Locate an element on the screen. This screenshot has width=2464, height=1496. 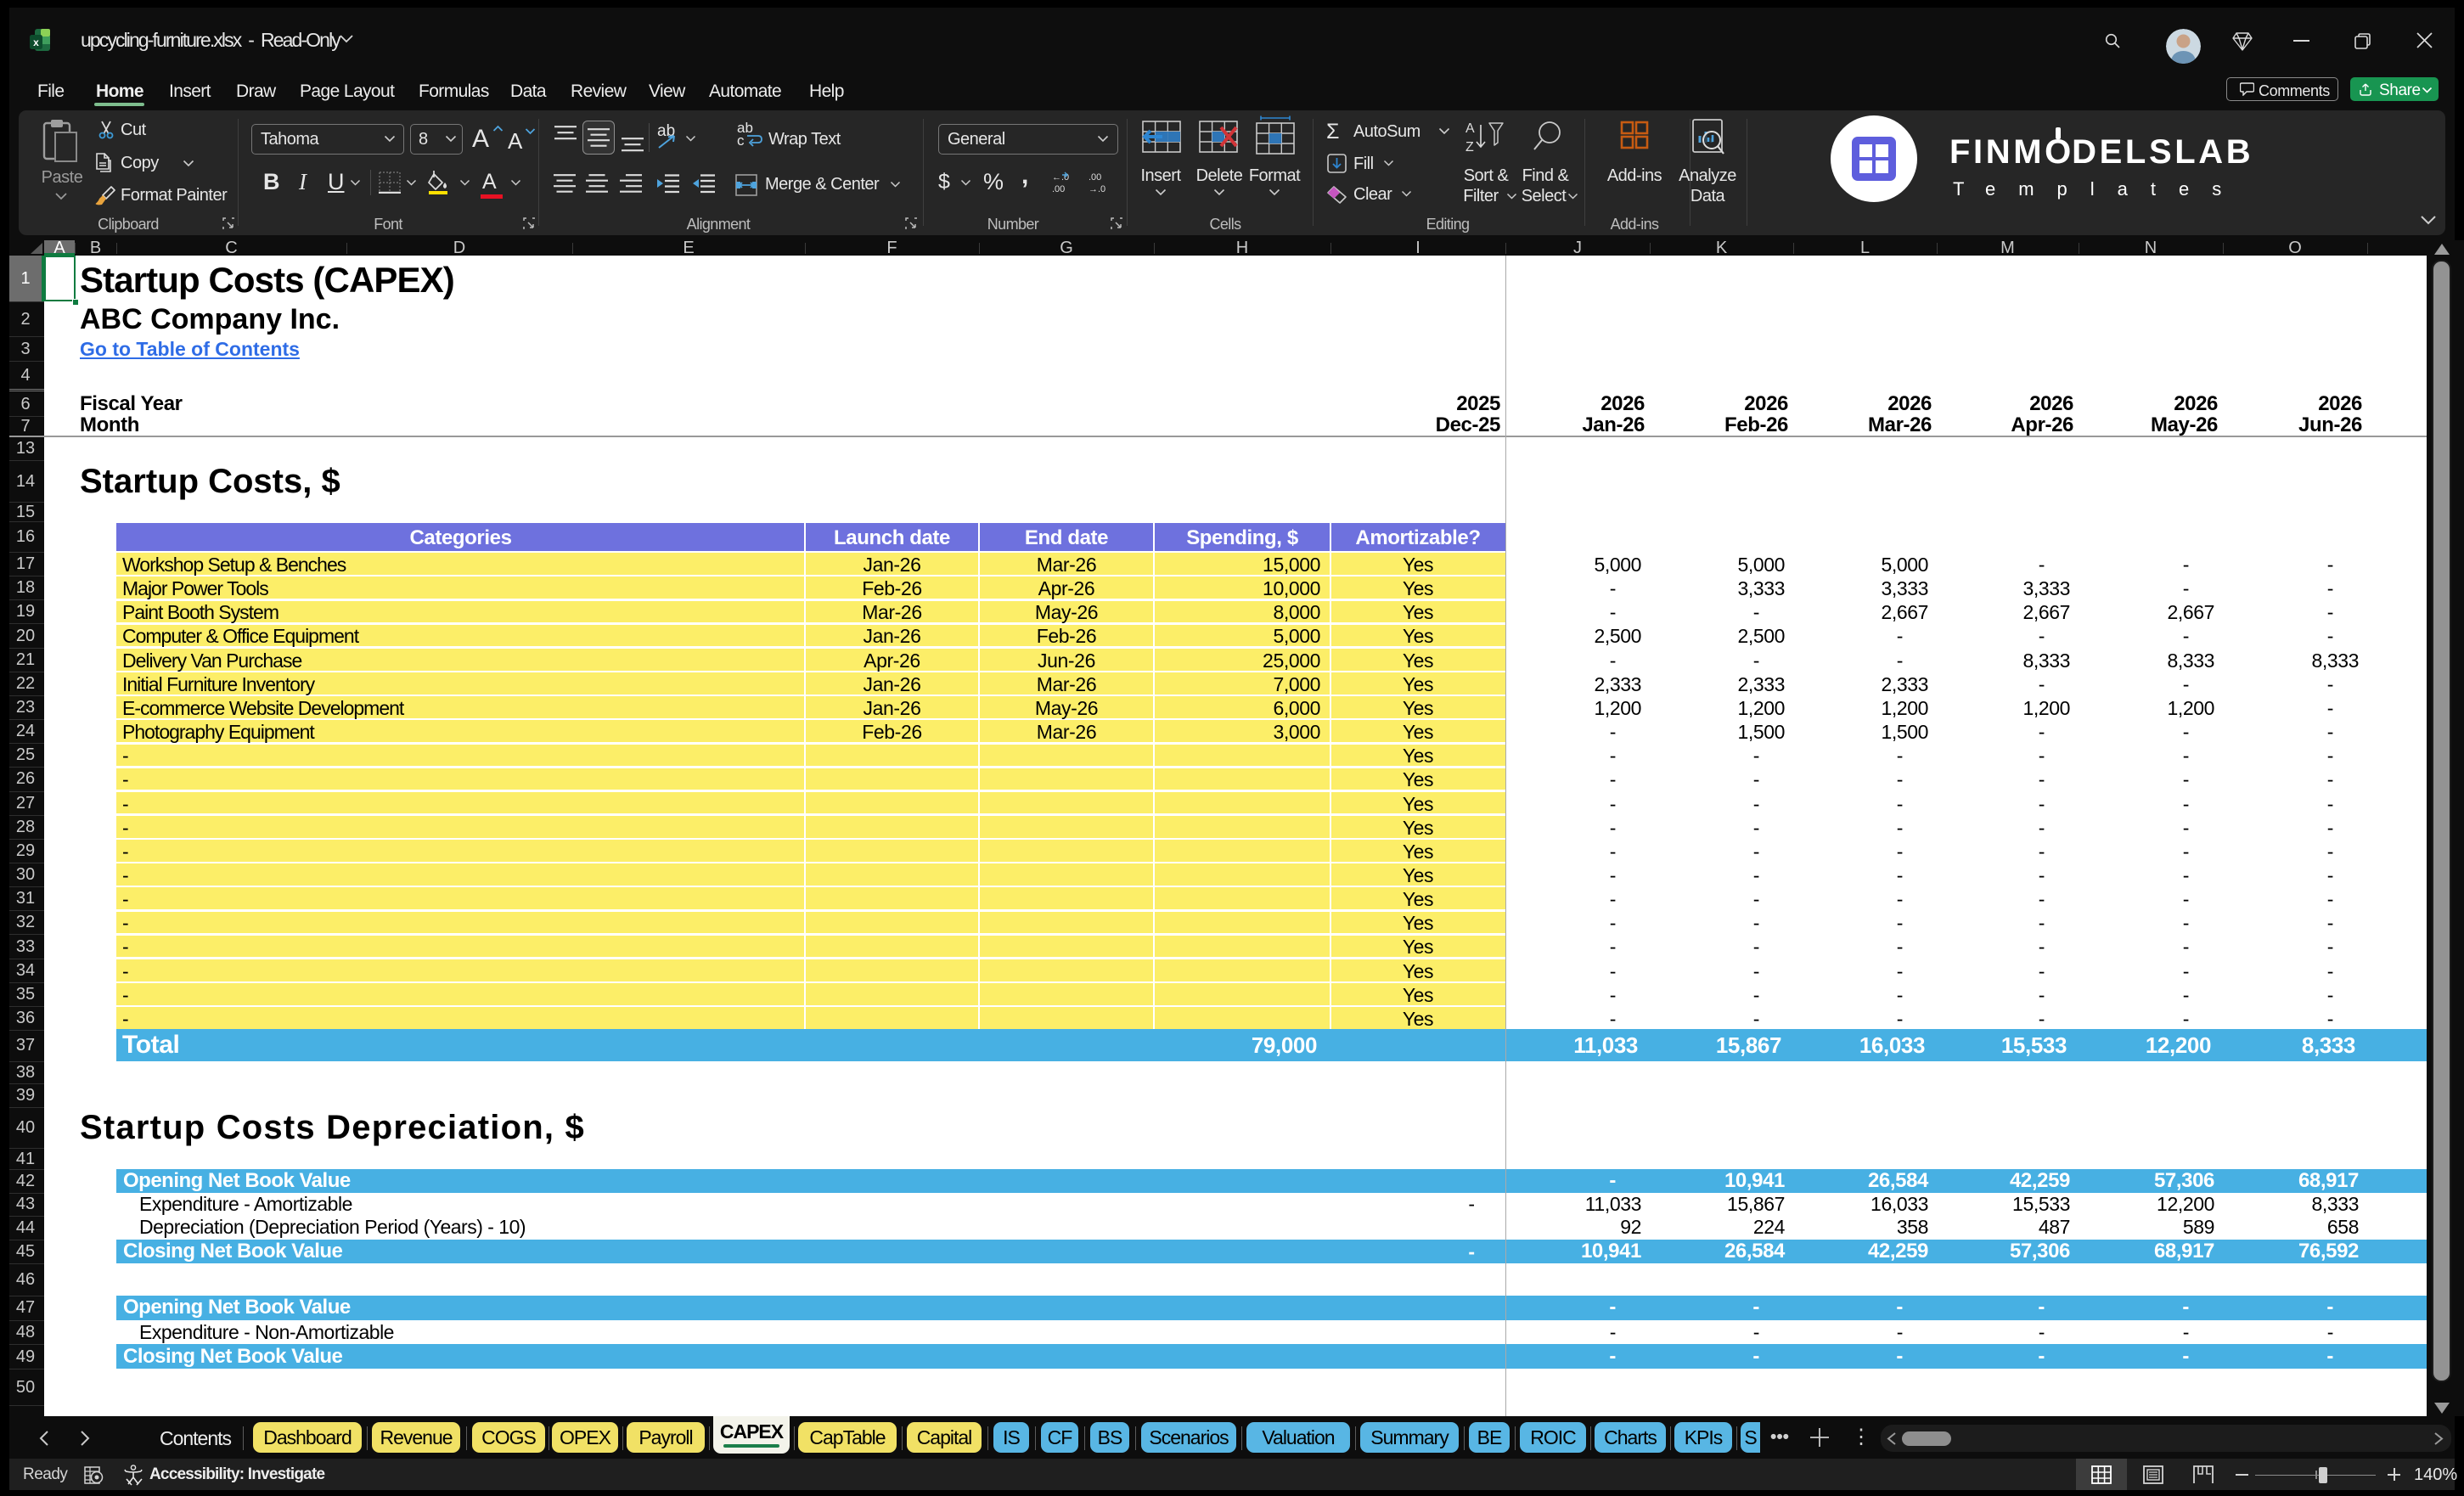
svg-text: Z is located at coordinates (1469, 147).